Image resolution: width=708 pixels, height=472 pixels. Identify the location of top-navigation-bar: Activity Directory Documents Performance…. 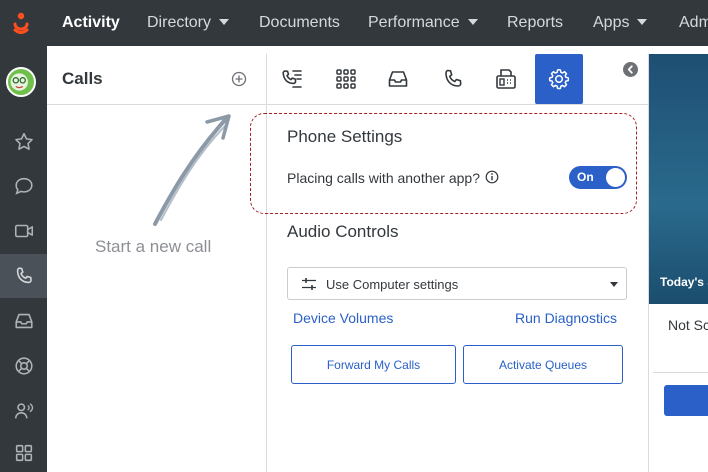
(354, 23).